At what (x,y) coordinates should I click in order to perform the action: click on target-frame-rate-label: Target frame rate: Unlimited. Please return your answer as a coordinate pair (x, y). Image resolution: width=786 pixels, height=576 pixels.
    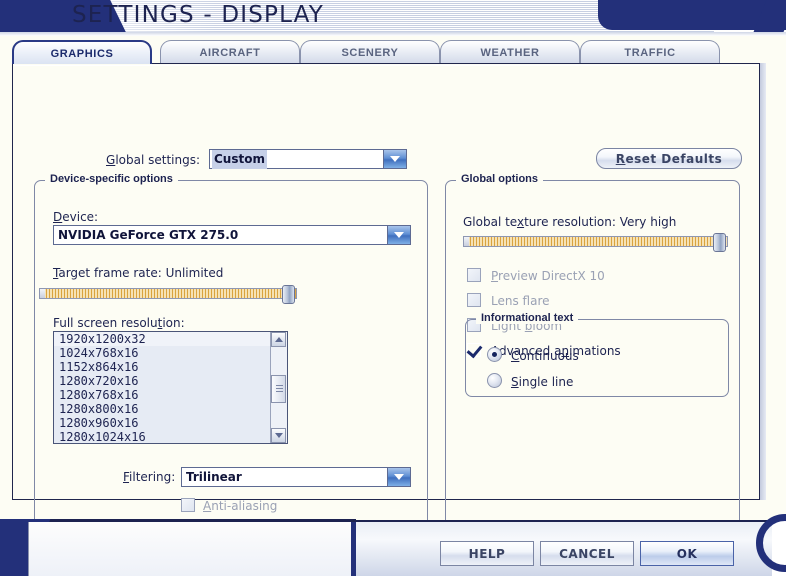
    Looking at the image, I should click on (138, 273).